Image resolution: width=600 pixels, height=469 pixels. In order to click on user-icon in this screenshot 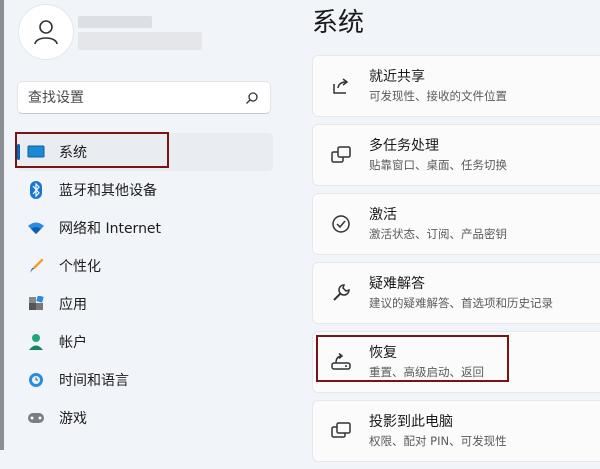, I will do `click(46, 32)`.